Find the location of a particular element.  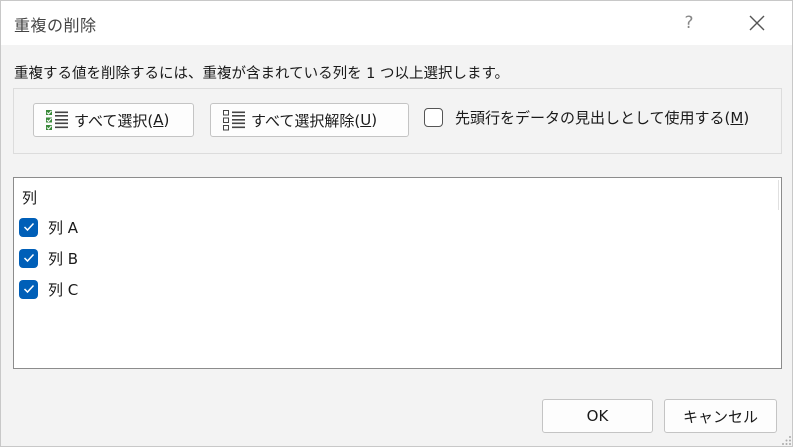

column-c-label: 列 C is located at coordinates (63, 289).